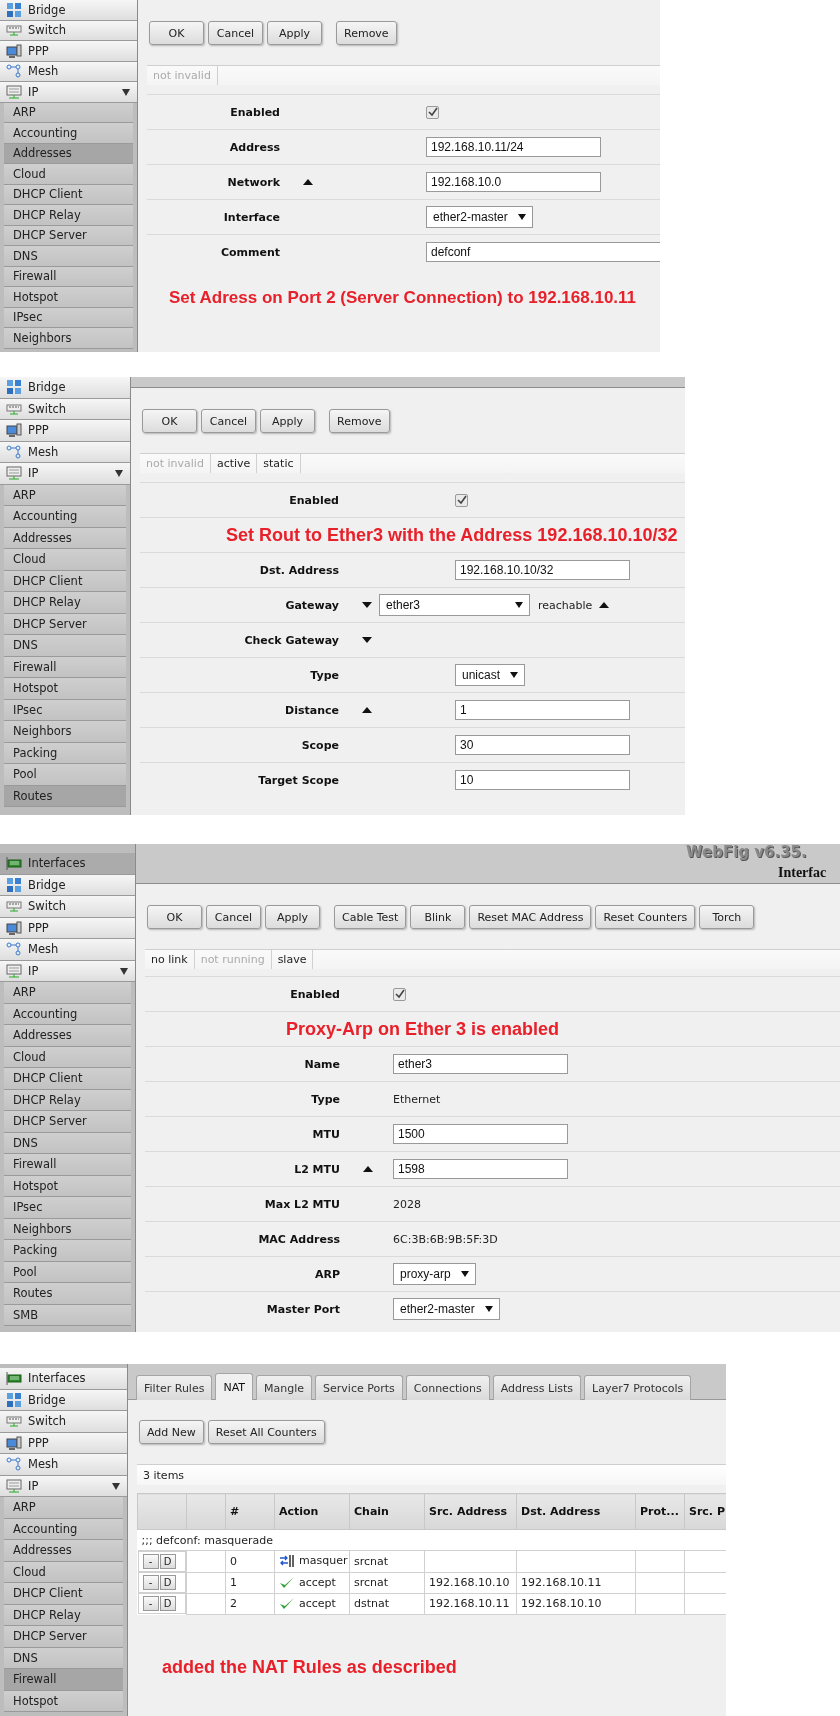 This screenshot has height=1716, width=840. What do you see at coordinates (371, 1511) in the screenshot?
I see `column-header: Chain` at bounding box center [371, 1511].